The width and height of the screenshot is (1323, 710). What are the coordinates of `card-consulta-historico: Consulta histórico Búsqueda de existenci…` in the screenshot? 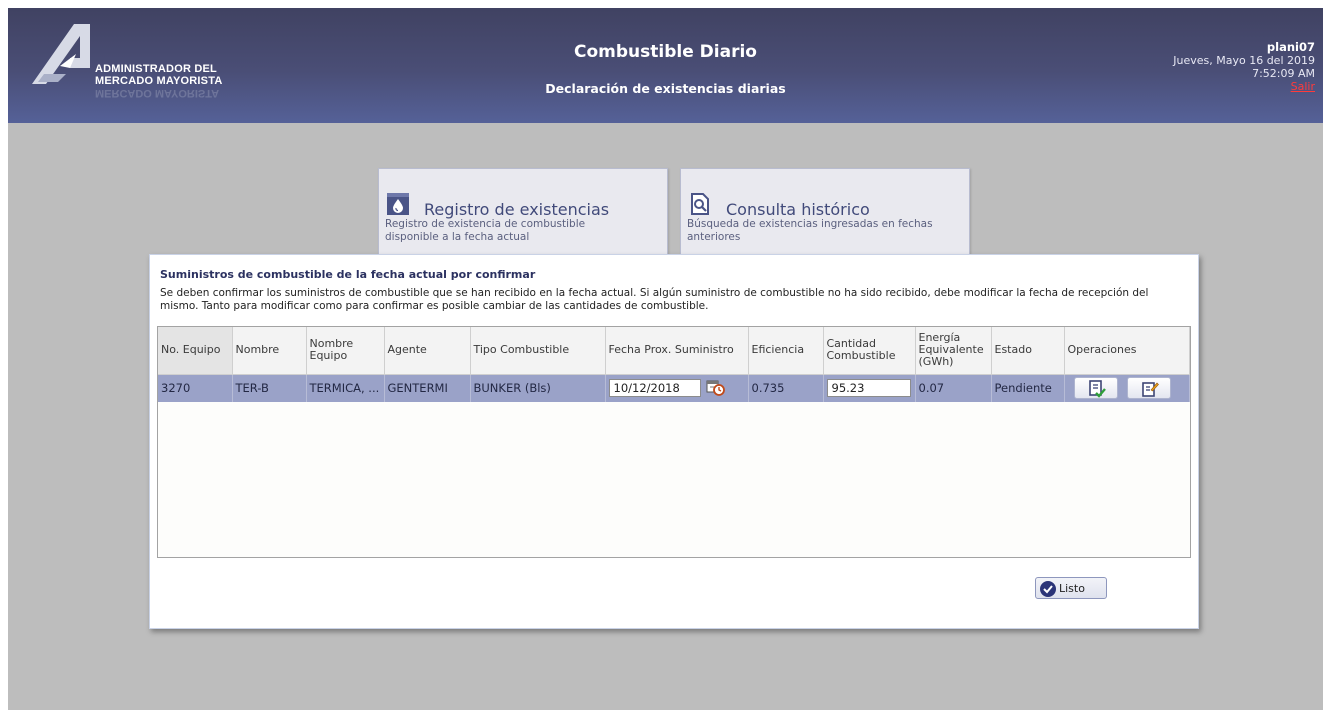 It's located at (825, 214).